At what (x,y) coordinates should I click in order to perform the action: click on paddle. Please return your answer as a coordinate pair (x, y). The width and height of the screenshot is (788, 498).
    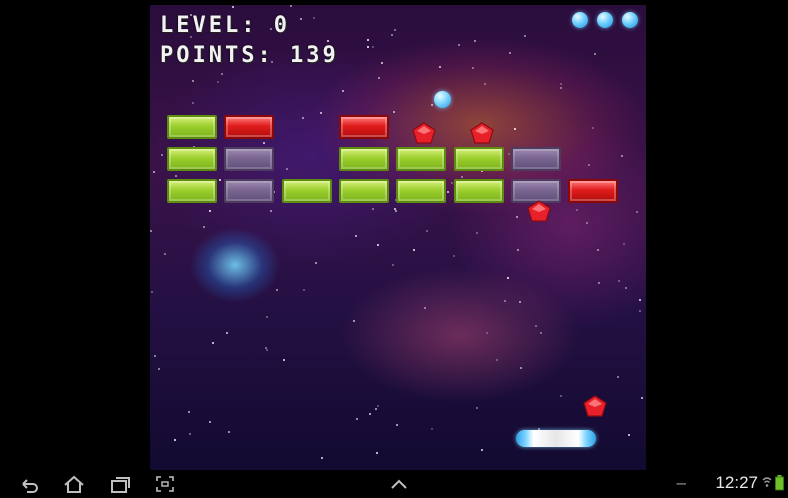
    Looking at the image, I should click on (556, 438).